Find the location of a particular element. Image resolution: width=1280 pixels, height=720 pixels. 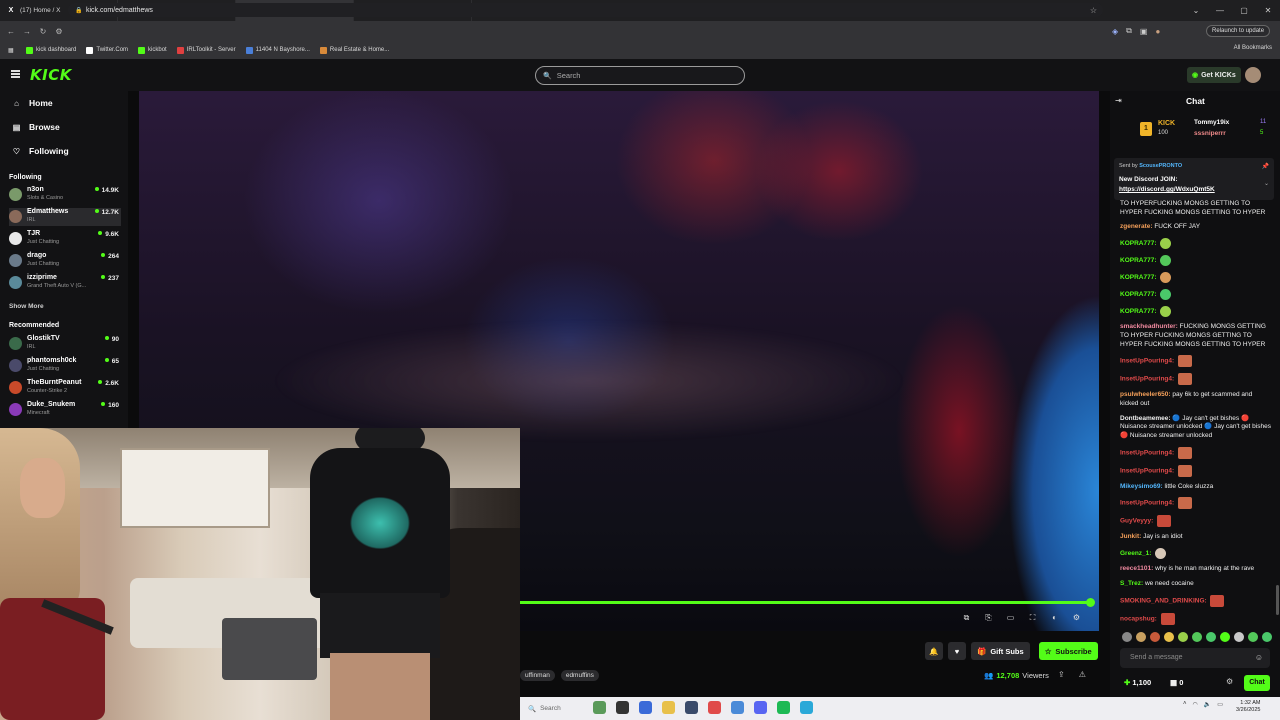

gift-subs-button: 🎁 Gift Subs is located at coordinates (1000, 651).